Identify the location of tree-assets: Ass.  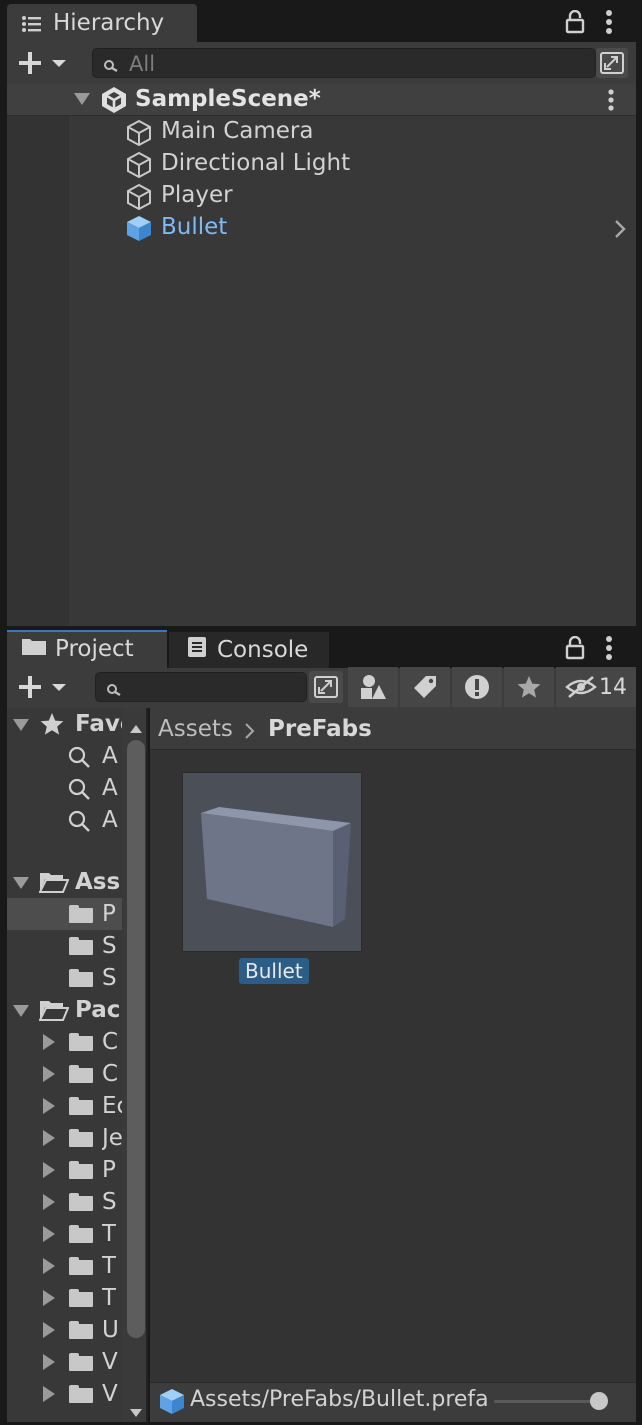
(64, 882).